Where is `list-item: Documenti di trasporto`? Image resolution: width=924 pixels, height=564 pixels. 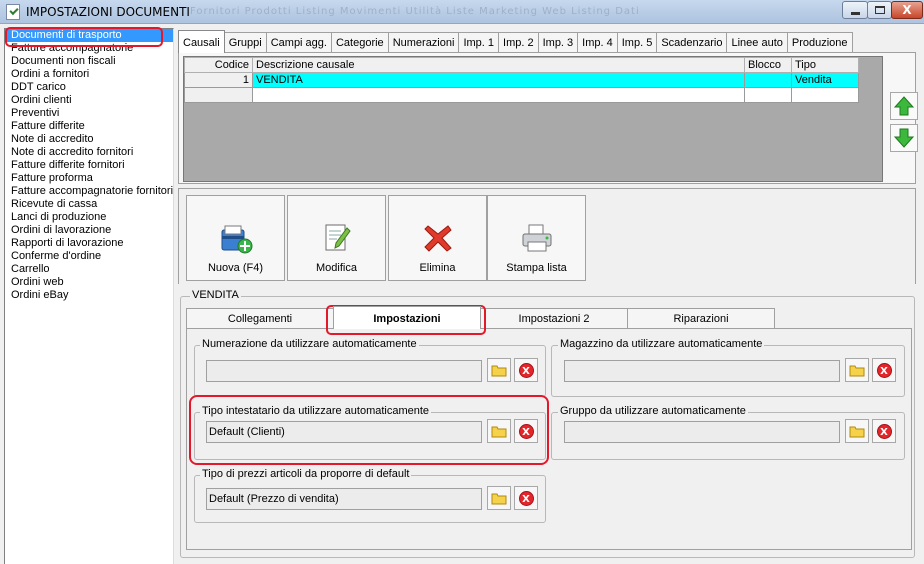 list-item: Documenti di trasporto is located at coordinates (89, 35).